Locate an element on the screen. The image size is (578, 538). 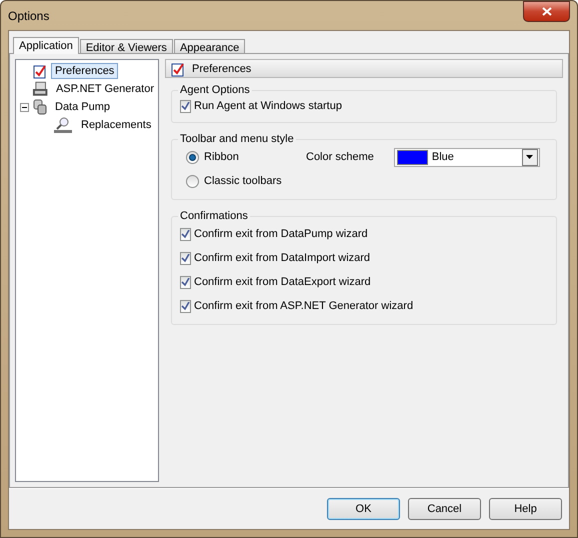
tab: Application is located at coordinates (46, 45).